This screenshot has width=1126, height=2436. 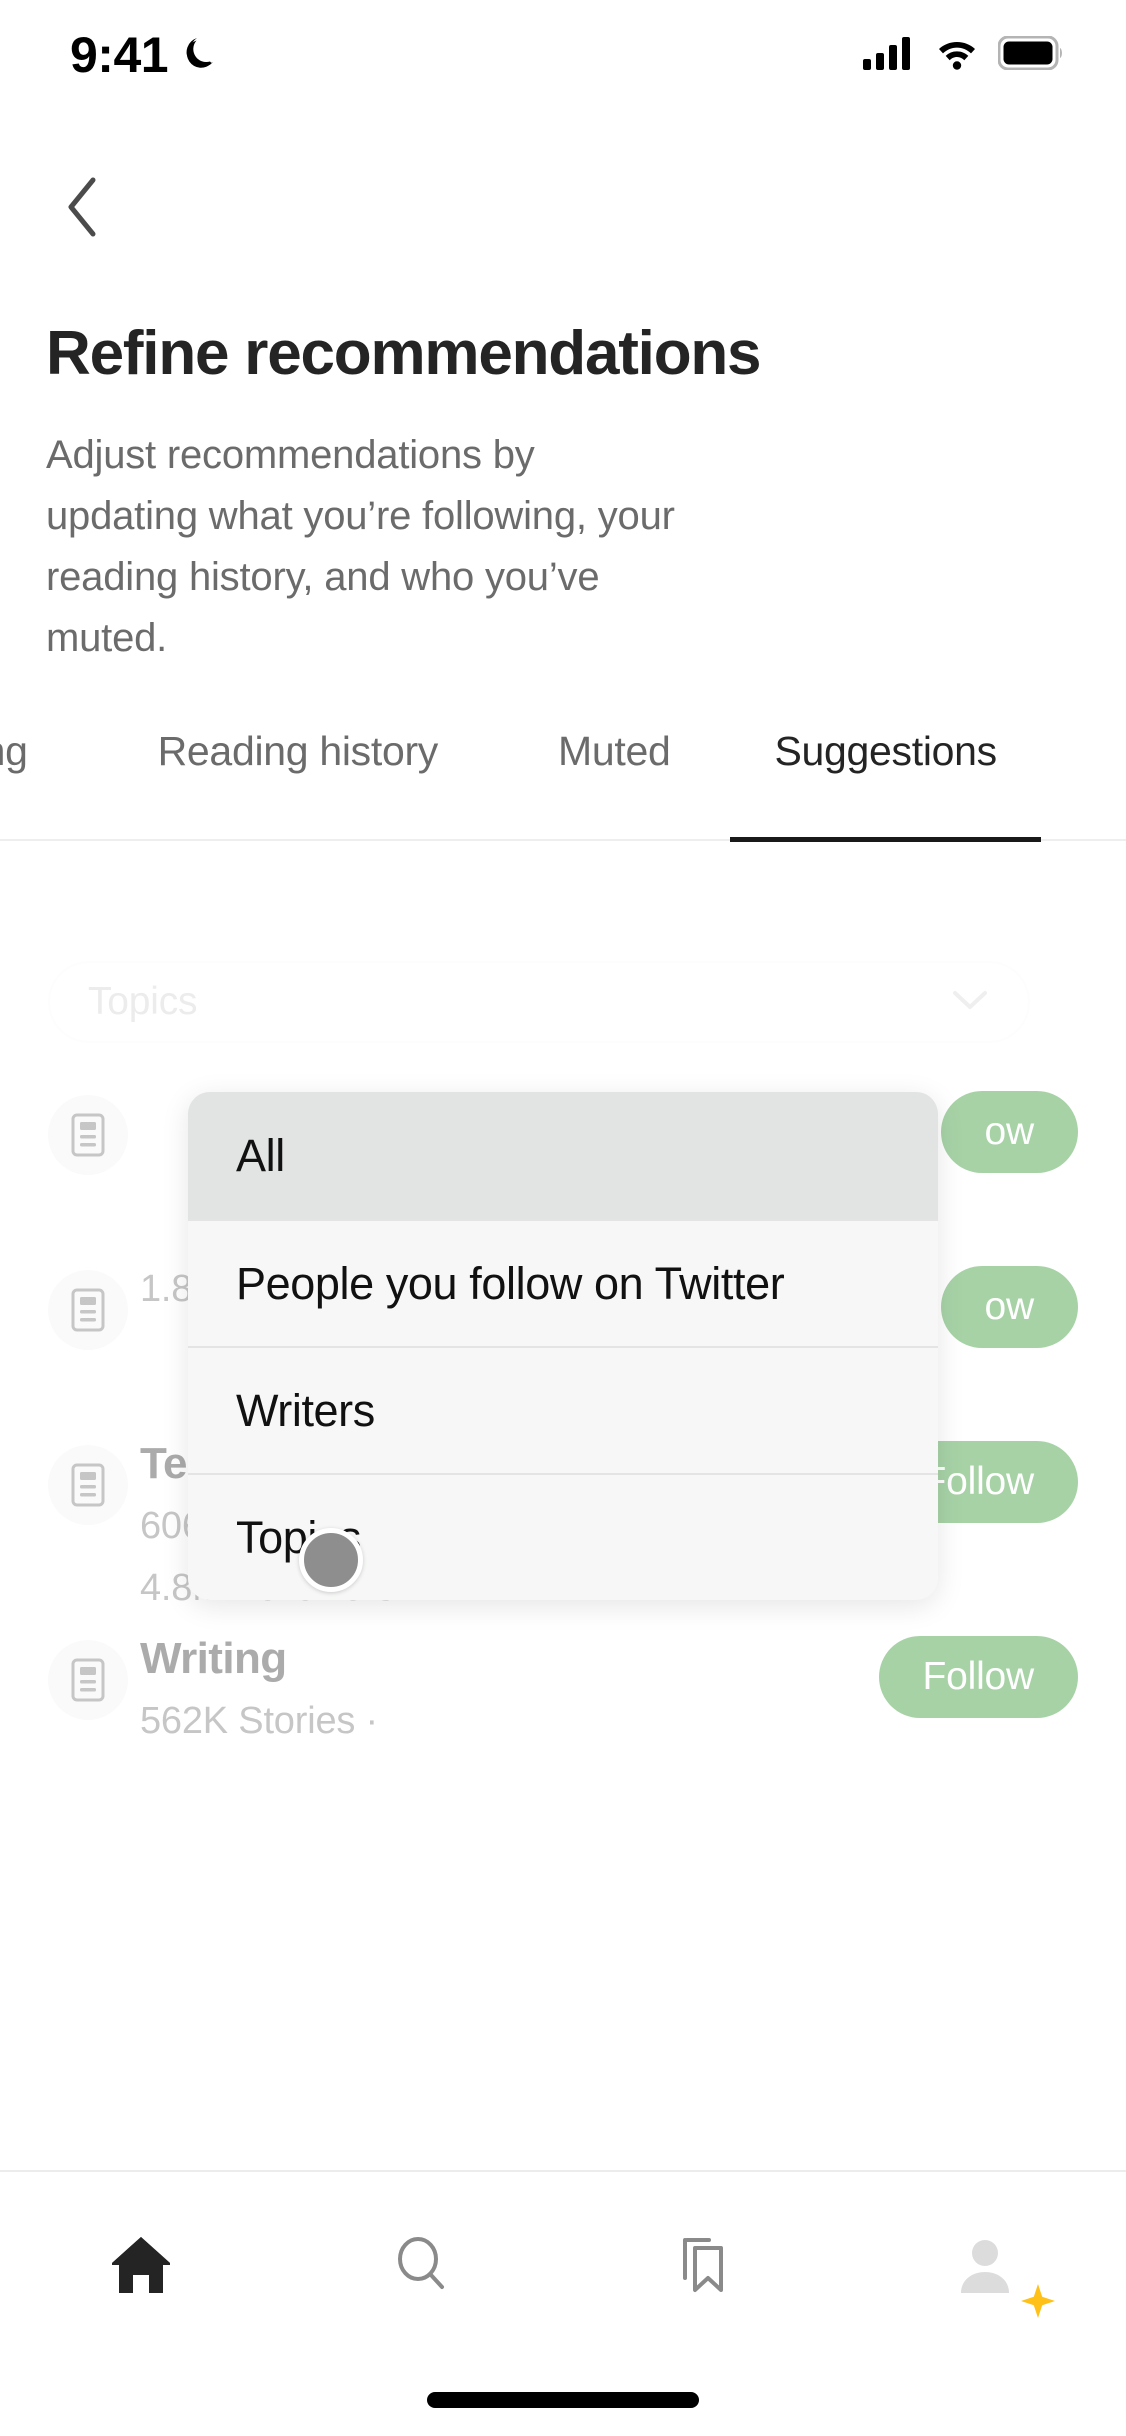 I want to click on dropdown-option-people-you-follow-on-twitter: People you follow on Twitter, so click(x=563, y=1282).